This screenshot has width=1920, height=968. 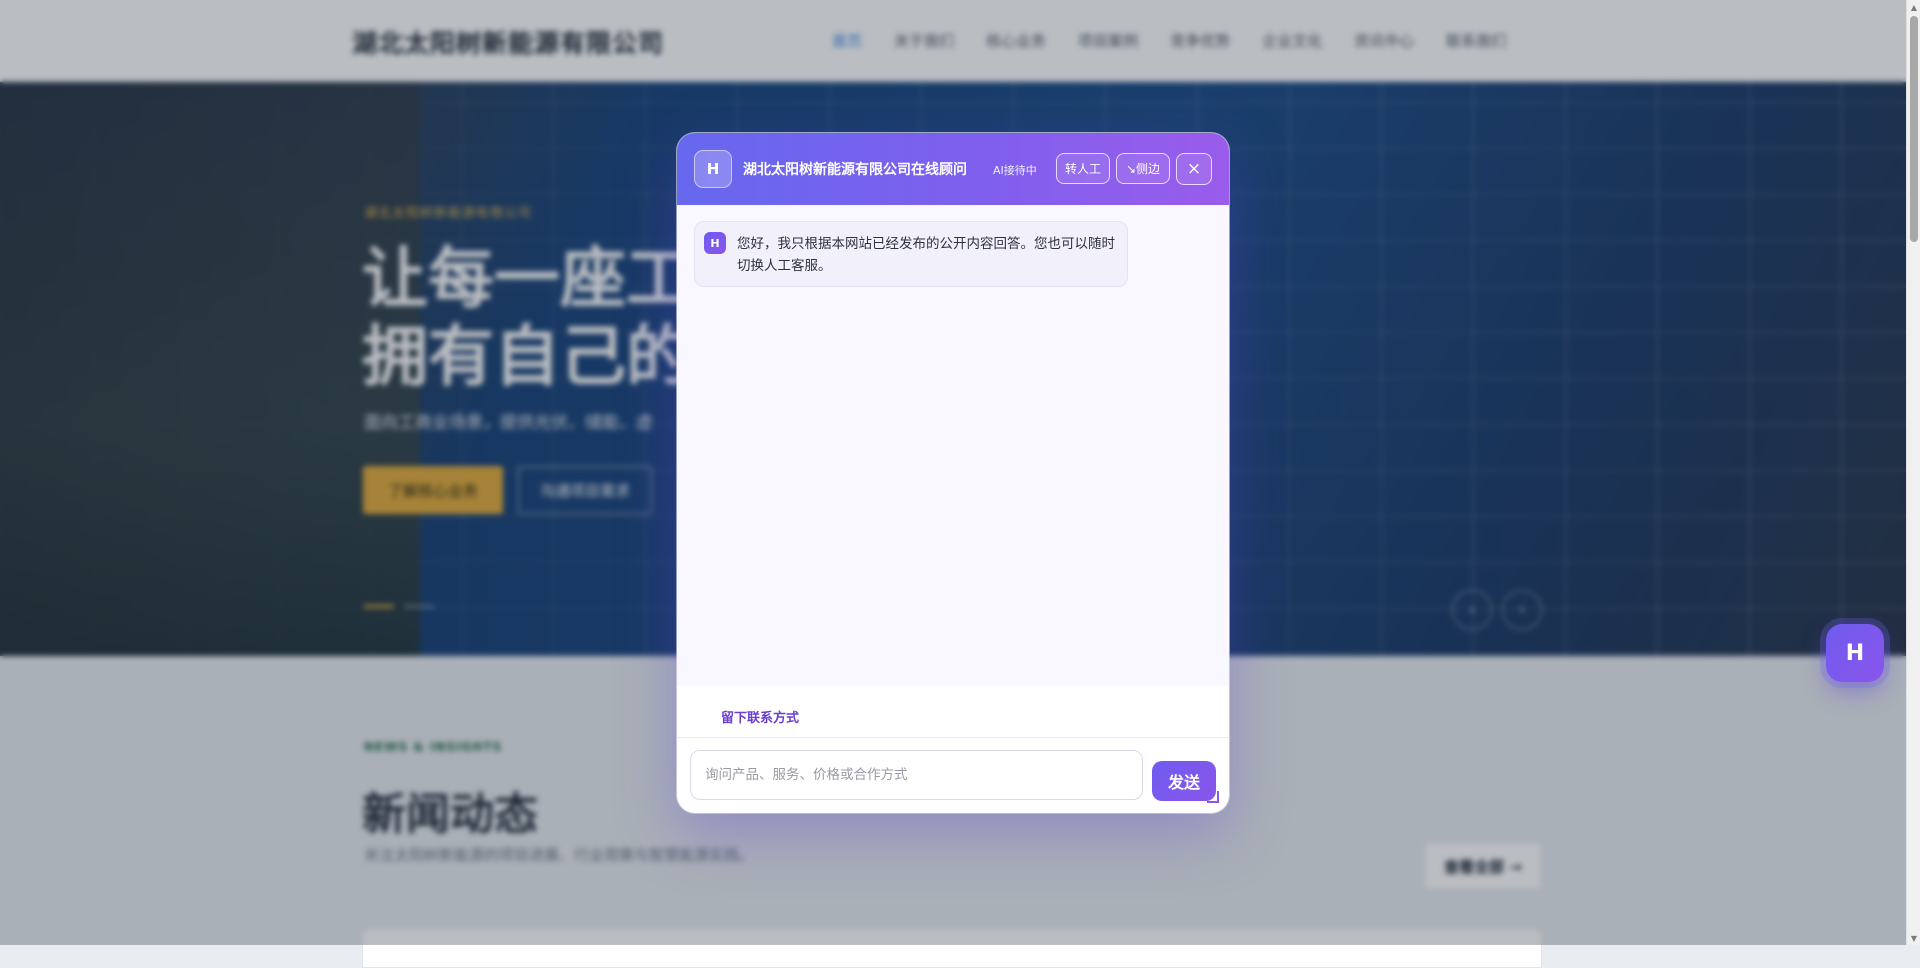 I want to click on resize-handle-icon, so click(x=1213, y=797).